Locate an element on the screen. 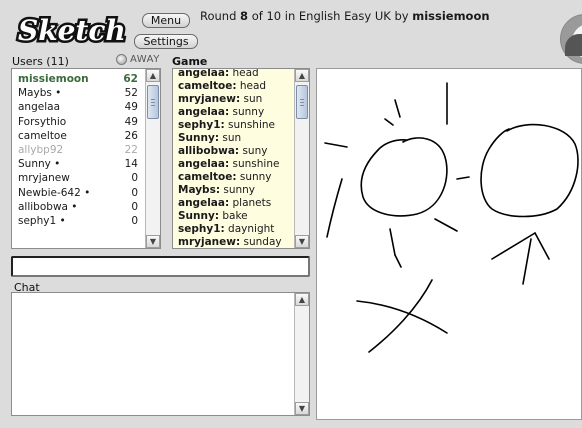 This screenshot has height=428, width=582. guess-row: cameltoe: head is located at coordinates (241, 86).